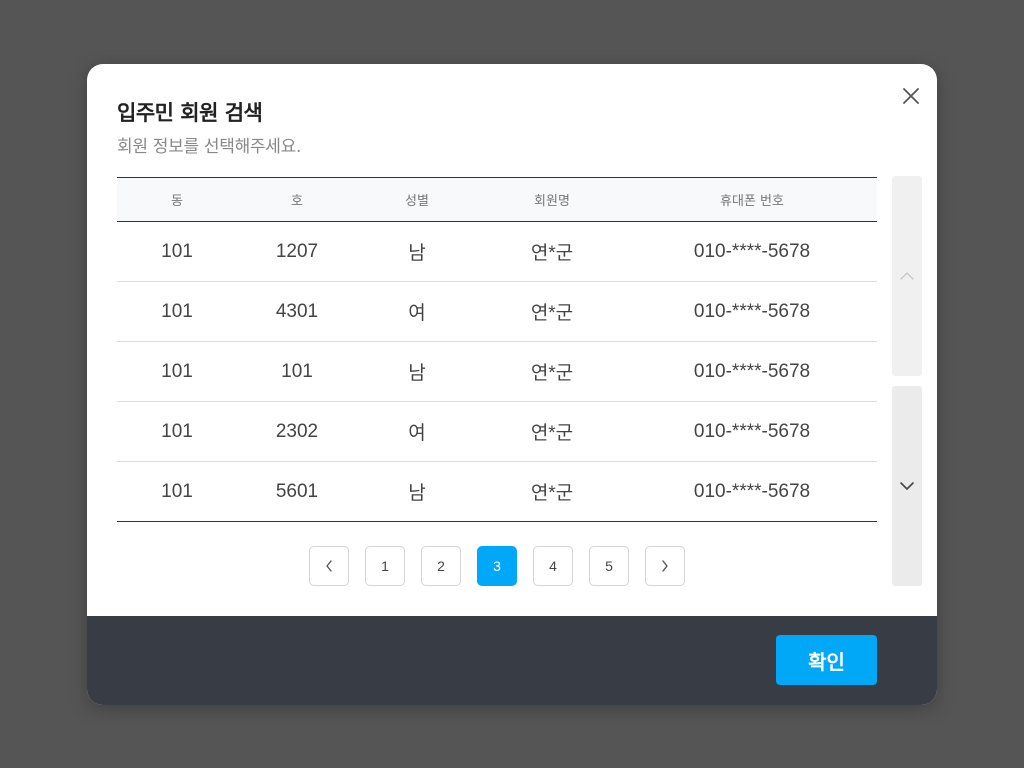  Describe the element at coordinates (441, 566) in the screenshot. I see `page-button-2: 2` at that location.